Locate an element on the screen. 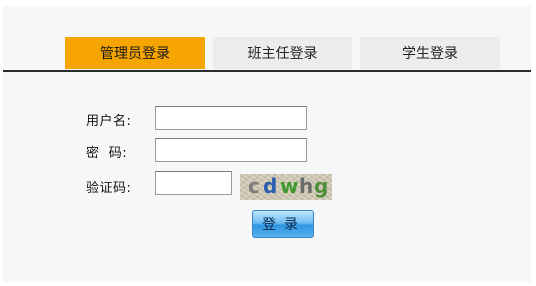 This screenshot has width=536, height=286. captcha-char: g is located at coordinates (321, 186).